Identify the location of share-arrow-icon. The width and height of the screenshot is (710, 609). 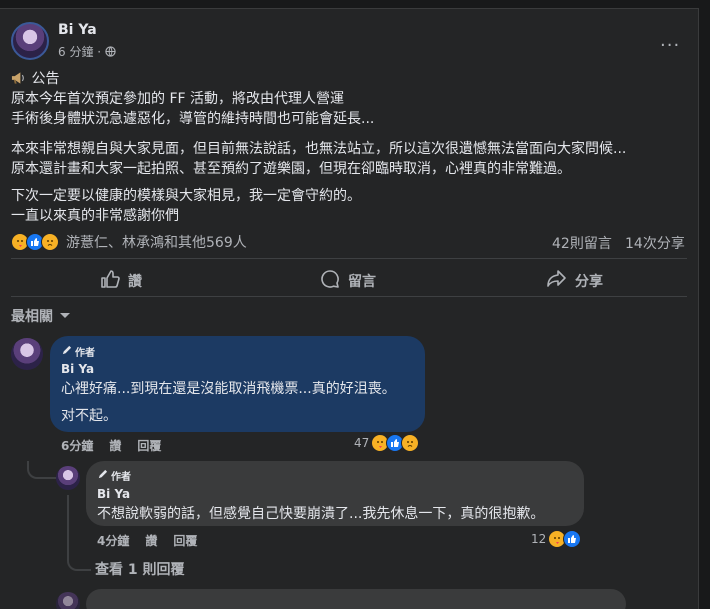
(560, 281).